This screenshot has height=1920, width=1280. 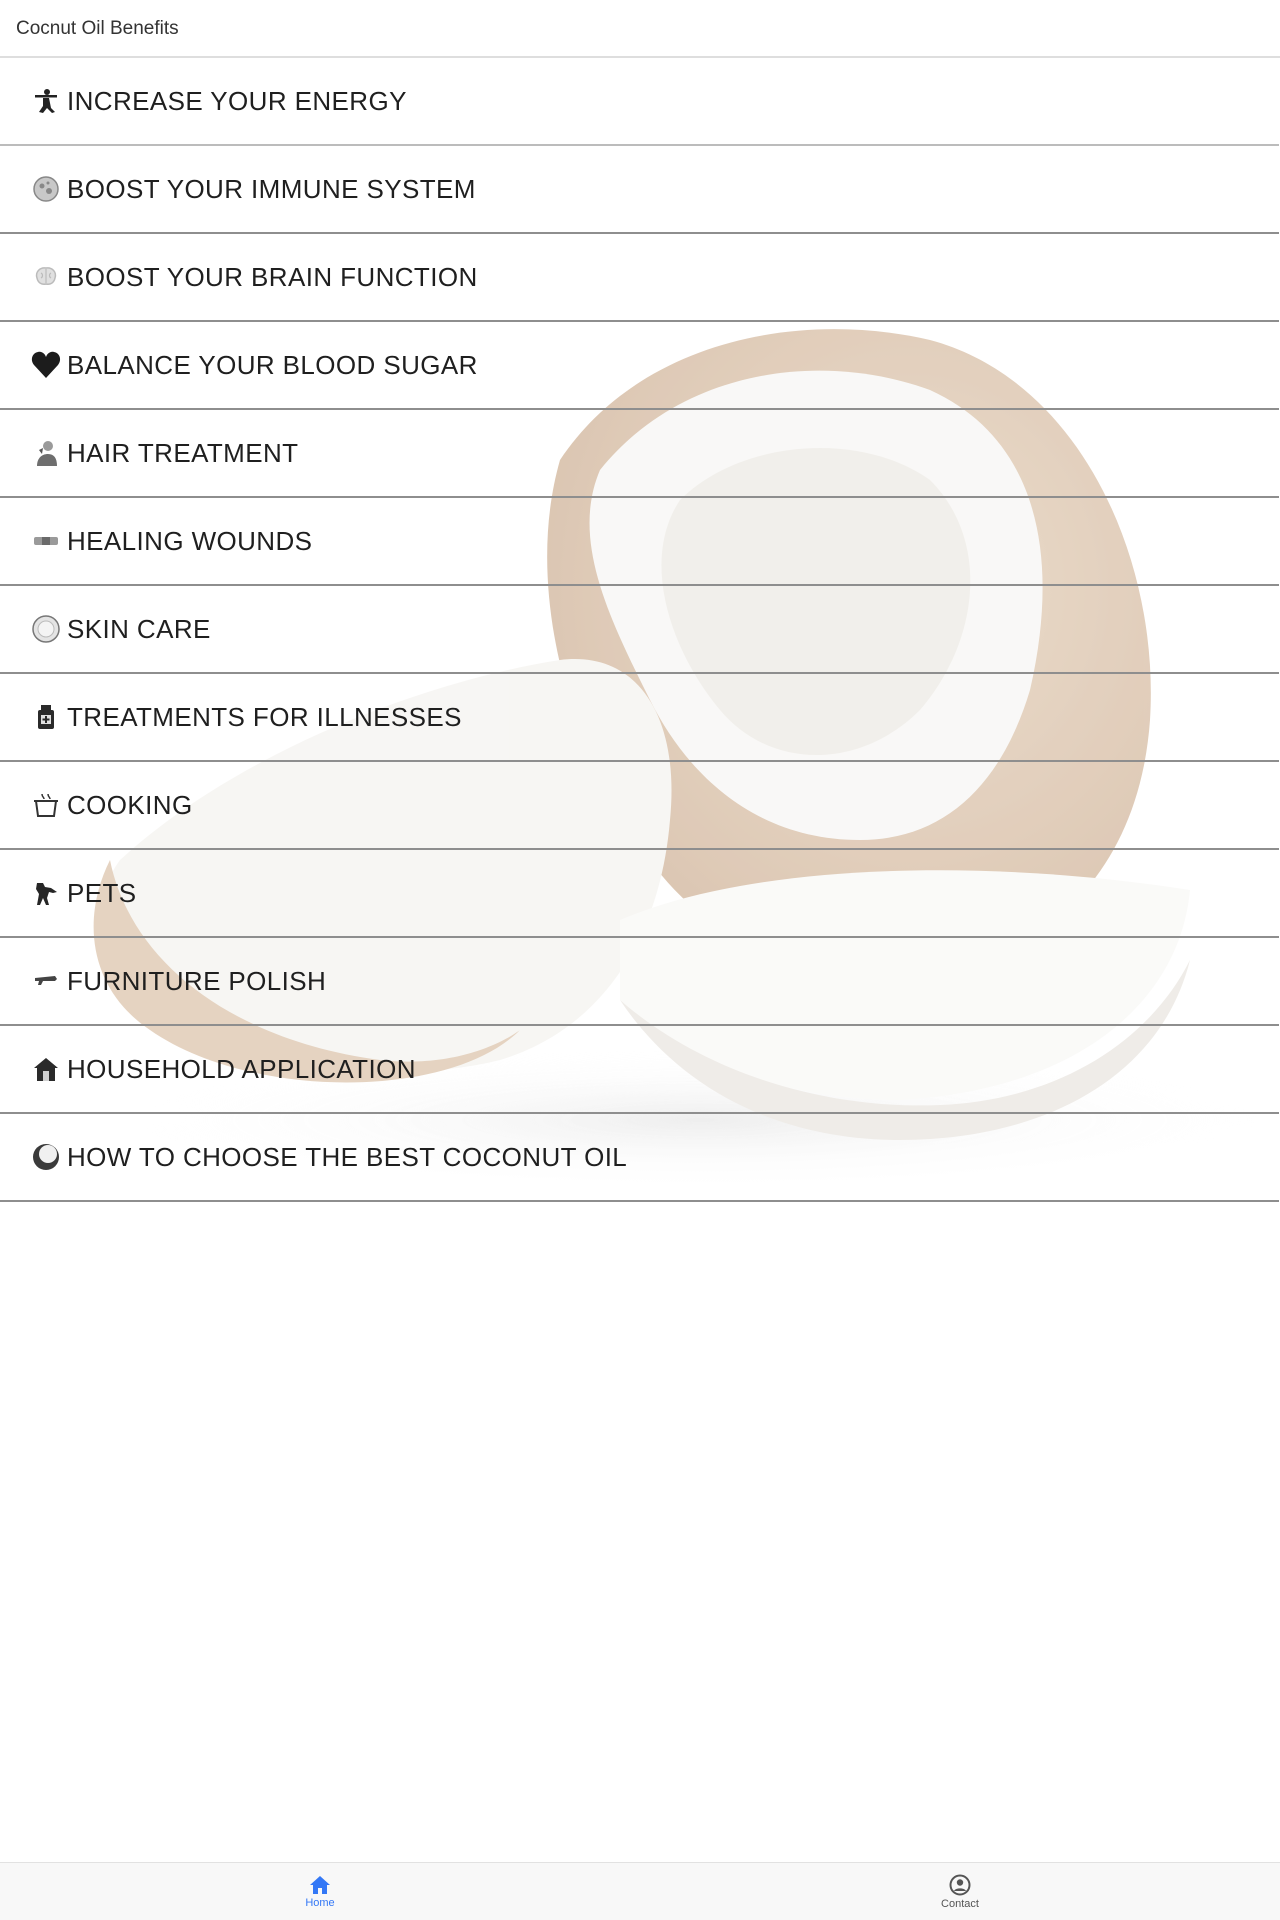 I want to click on title-bar: Cocnut Oil Benefits, so click(x=640, y=29).